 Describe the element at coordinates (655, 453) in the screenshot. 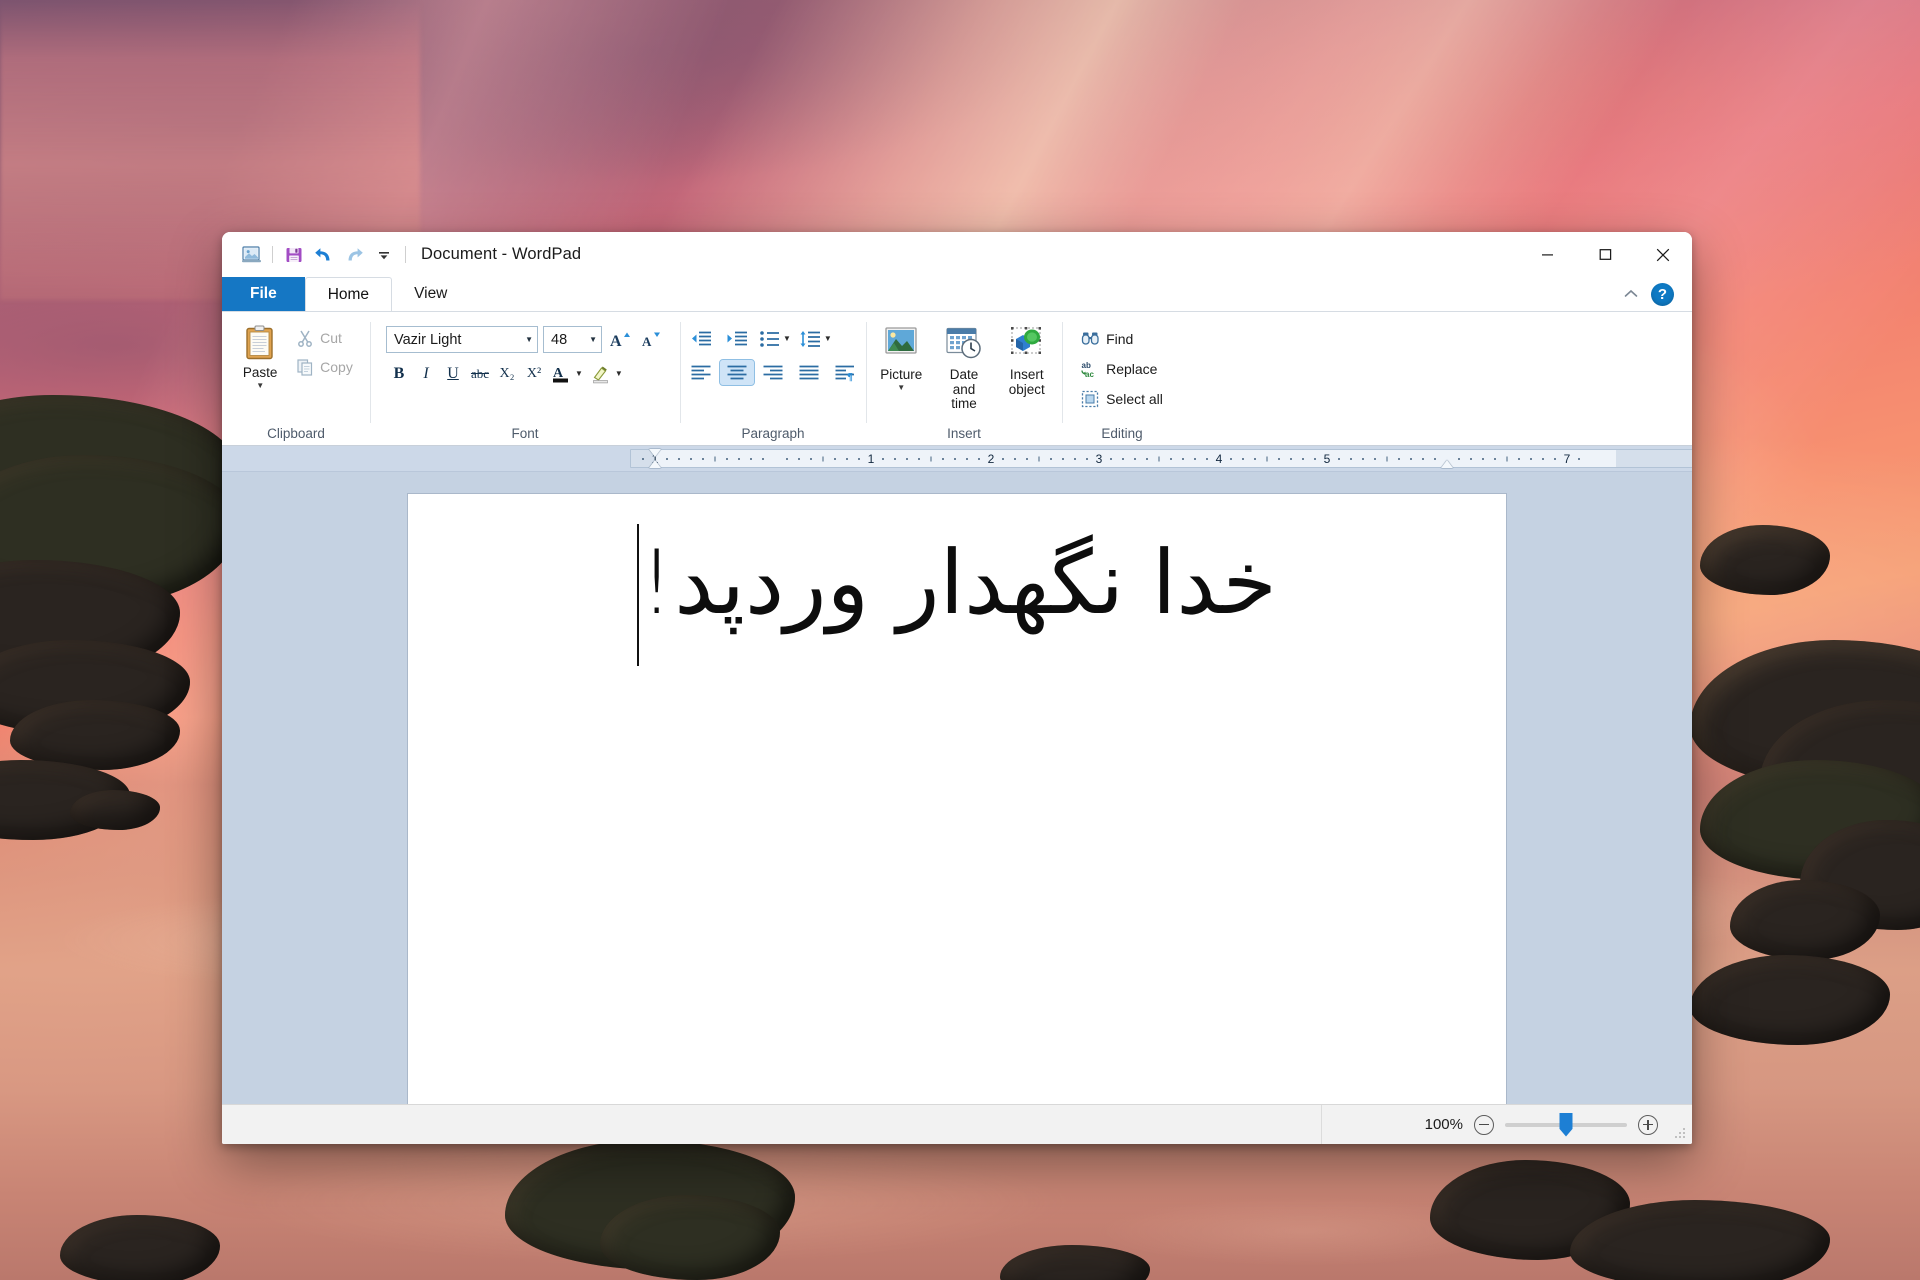

I see `first-line-indent-marker` at that location.